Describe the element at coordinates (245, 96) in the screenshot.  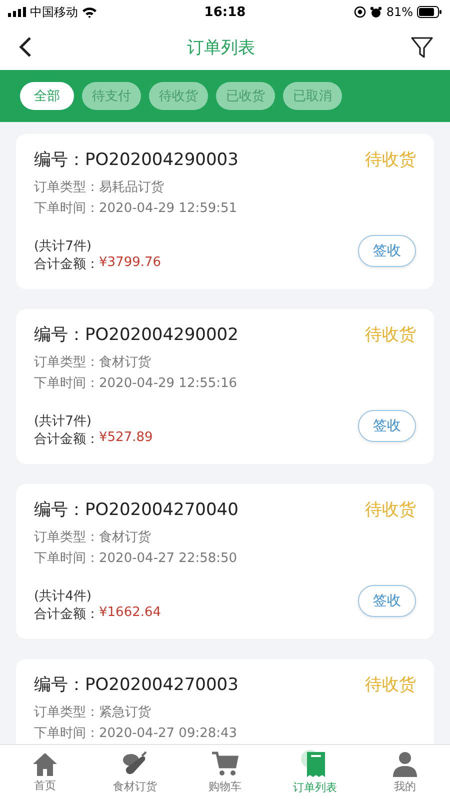
I see `filter-tab: 已收货` at that location.